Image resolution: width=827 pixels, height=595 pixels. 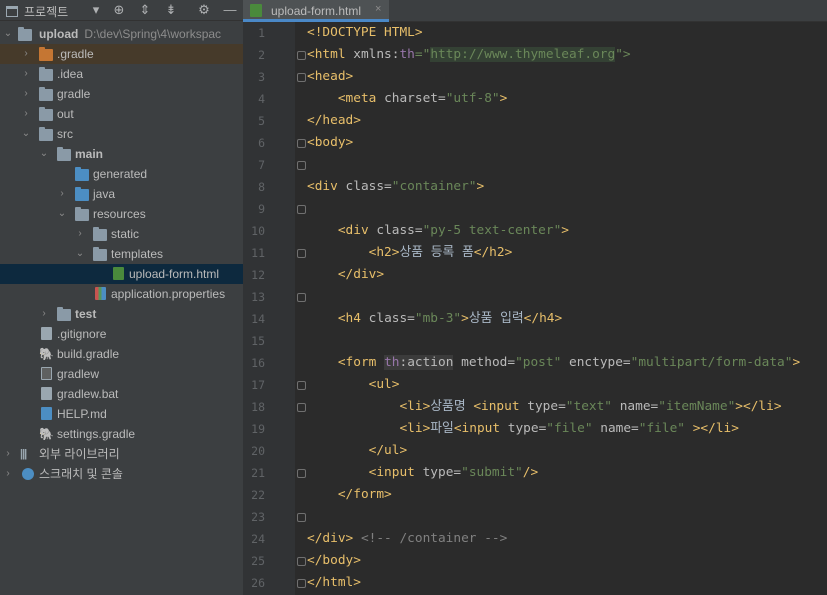 What do you see at coordinates (121, 434) in the screenshot?
I see `tree-item-settings-gradle: 🐘 settings.gradle` at bounding box center [121, 434].